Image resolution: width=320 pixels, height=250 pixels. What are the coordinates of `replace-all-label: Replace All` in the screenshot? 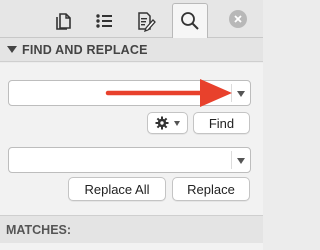 It's located at (117, 189).